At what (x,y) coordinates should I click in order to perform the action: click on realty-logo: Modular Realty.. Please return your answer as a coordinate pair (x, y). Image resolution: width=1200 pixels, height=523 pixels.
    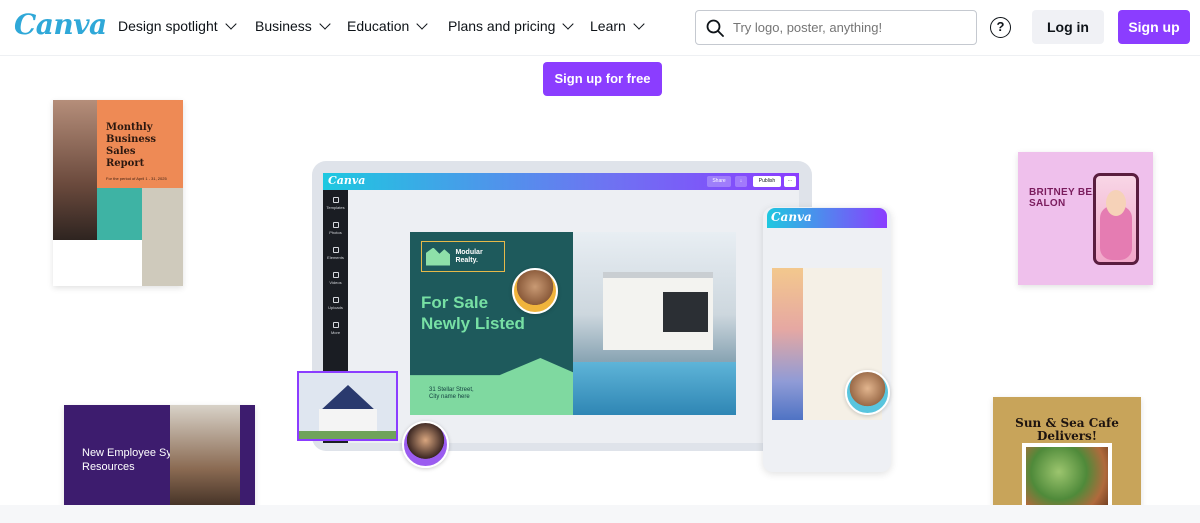
    Looking at the image, I should click on (463, 256).